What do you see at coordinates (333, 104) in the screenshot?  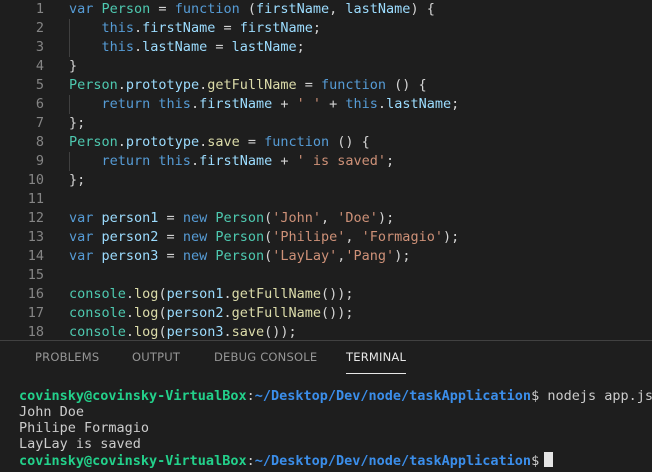 I see `code-token: +` at bounding box center [333, 104].